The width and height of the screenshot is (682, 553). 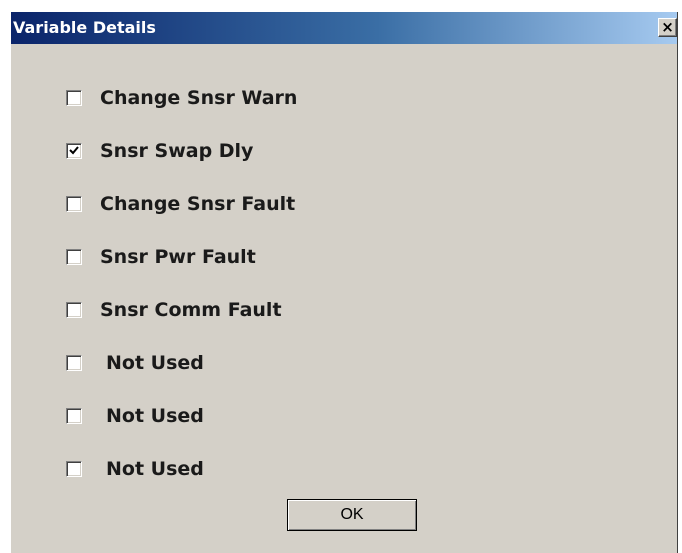 I want to click on option-not-used-3: Not Used, so click(x=135, y=469).